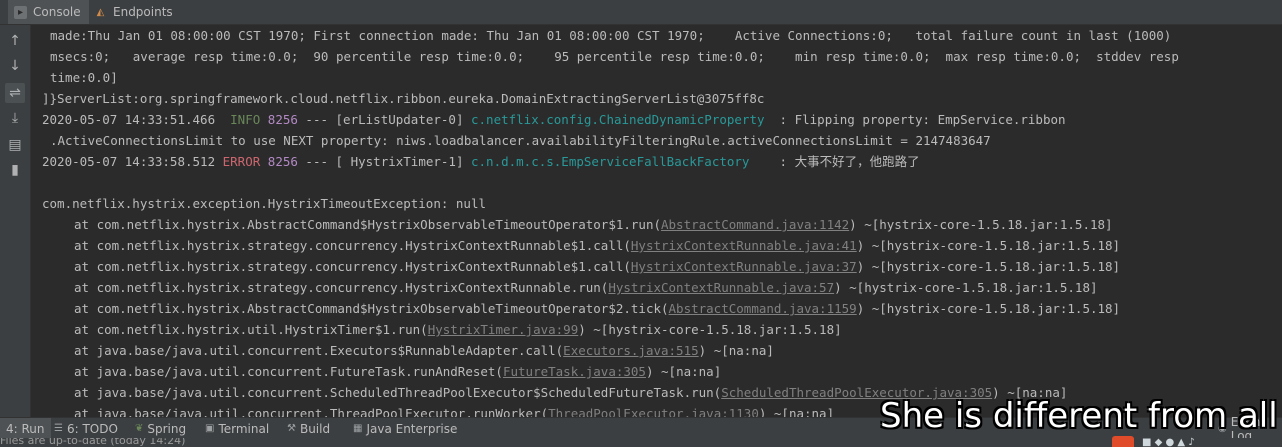 This screenshot has height=447, width=1282. What do you see at coordinates (20, 12) in the screenshot?
I see `console-icon: ▸` at bounding box center [20, 12].